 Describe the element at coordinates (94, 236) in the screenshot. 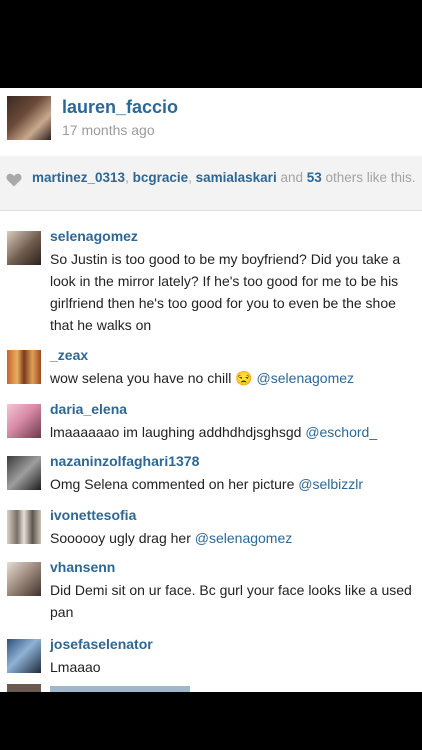

I see `commenter-username: selenagomez` at that location.